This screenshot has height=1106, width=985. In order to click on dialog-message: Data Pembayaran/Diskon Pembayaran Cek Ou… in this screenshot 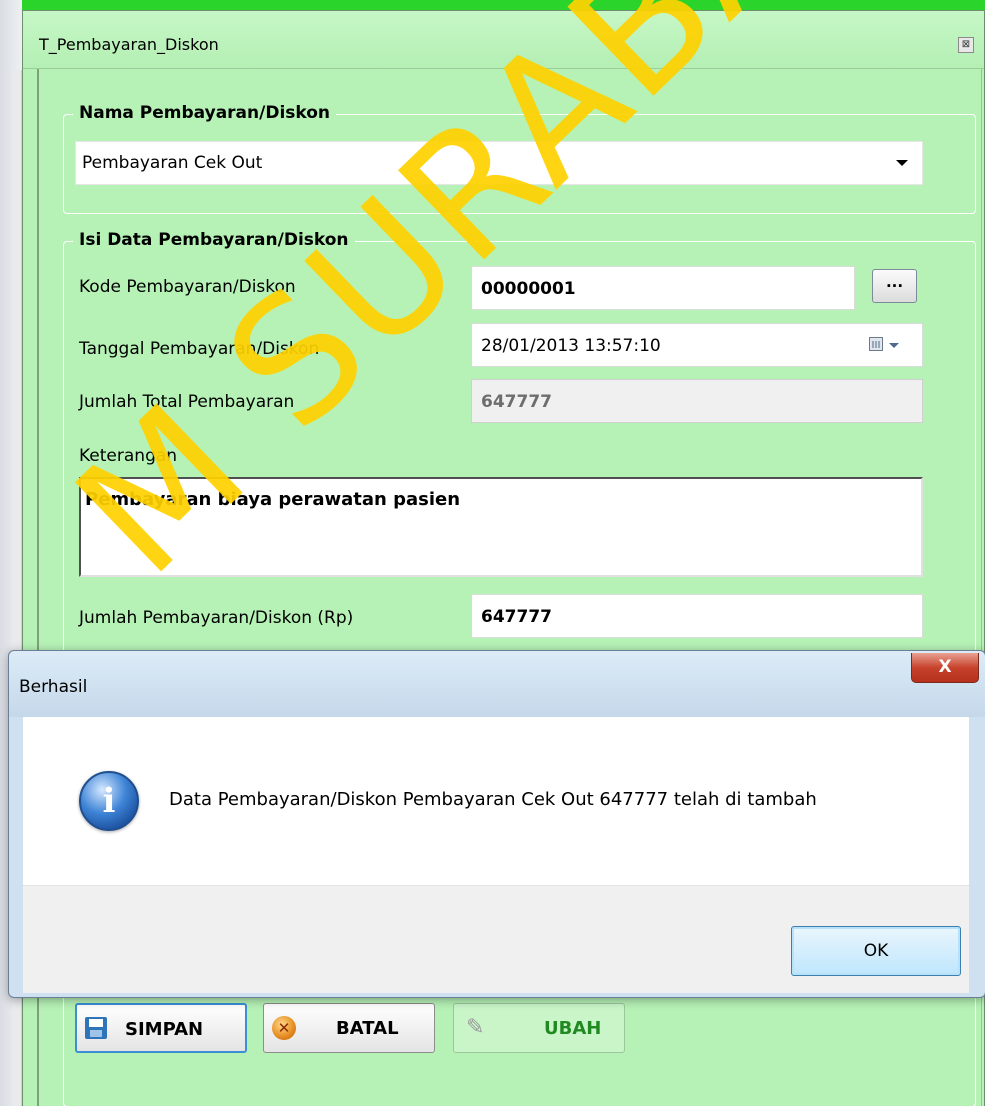, I will do `click(493, 799)`.